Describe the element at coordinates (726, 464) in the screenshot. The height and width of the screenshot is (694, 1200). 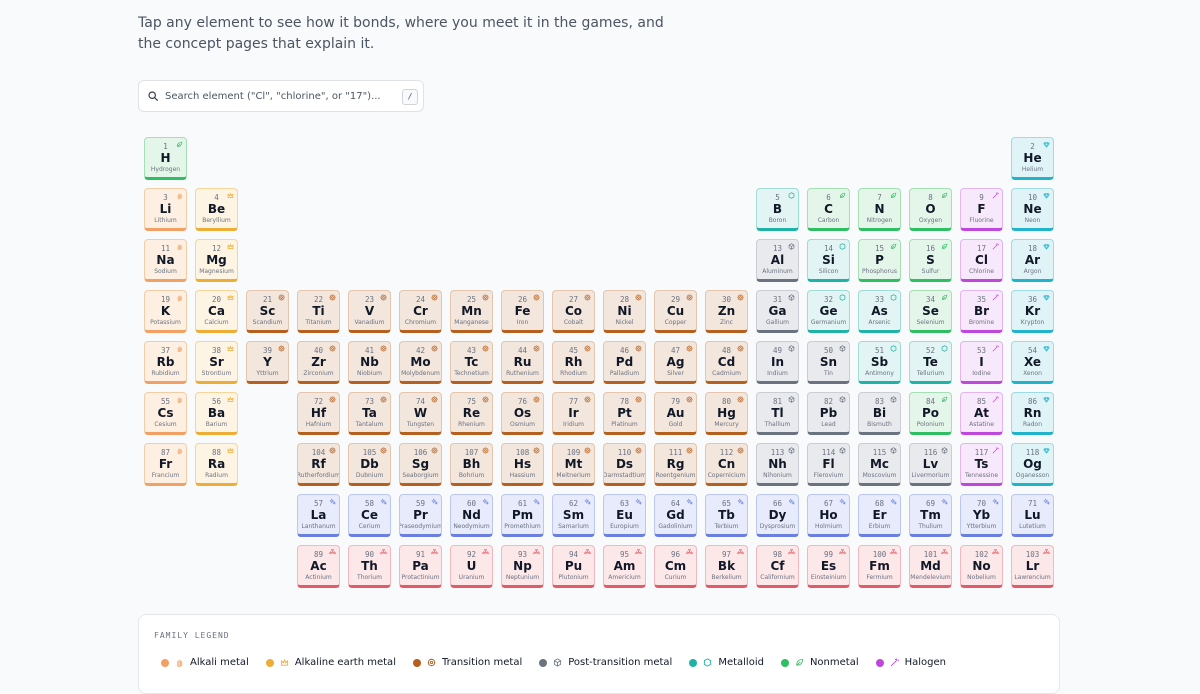
I see `element-tile-copernicium: 112 Cn Copernicium` at that location.